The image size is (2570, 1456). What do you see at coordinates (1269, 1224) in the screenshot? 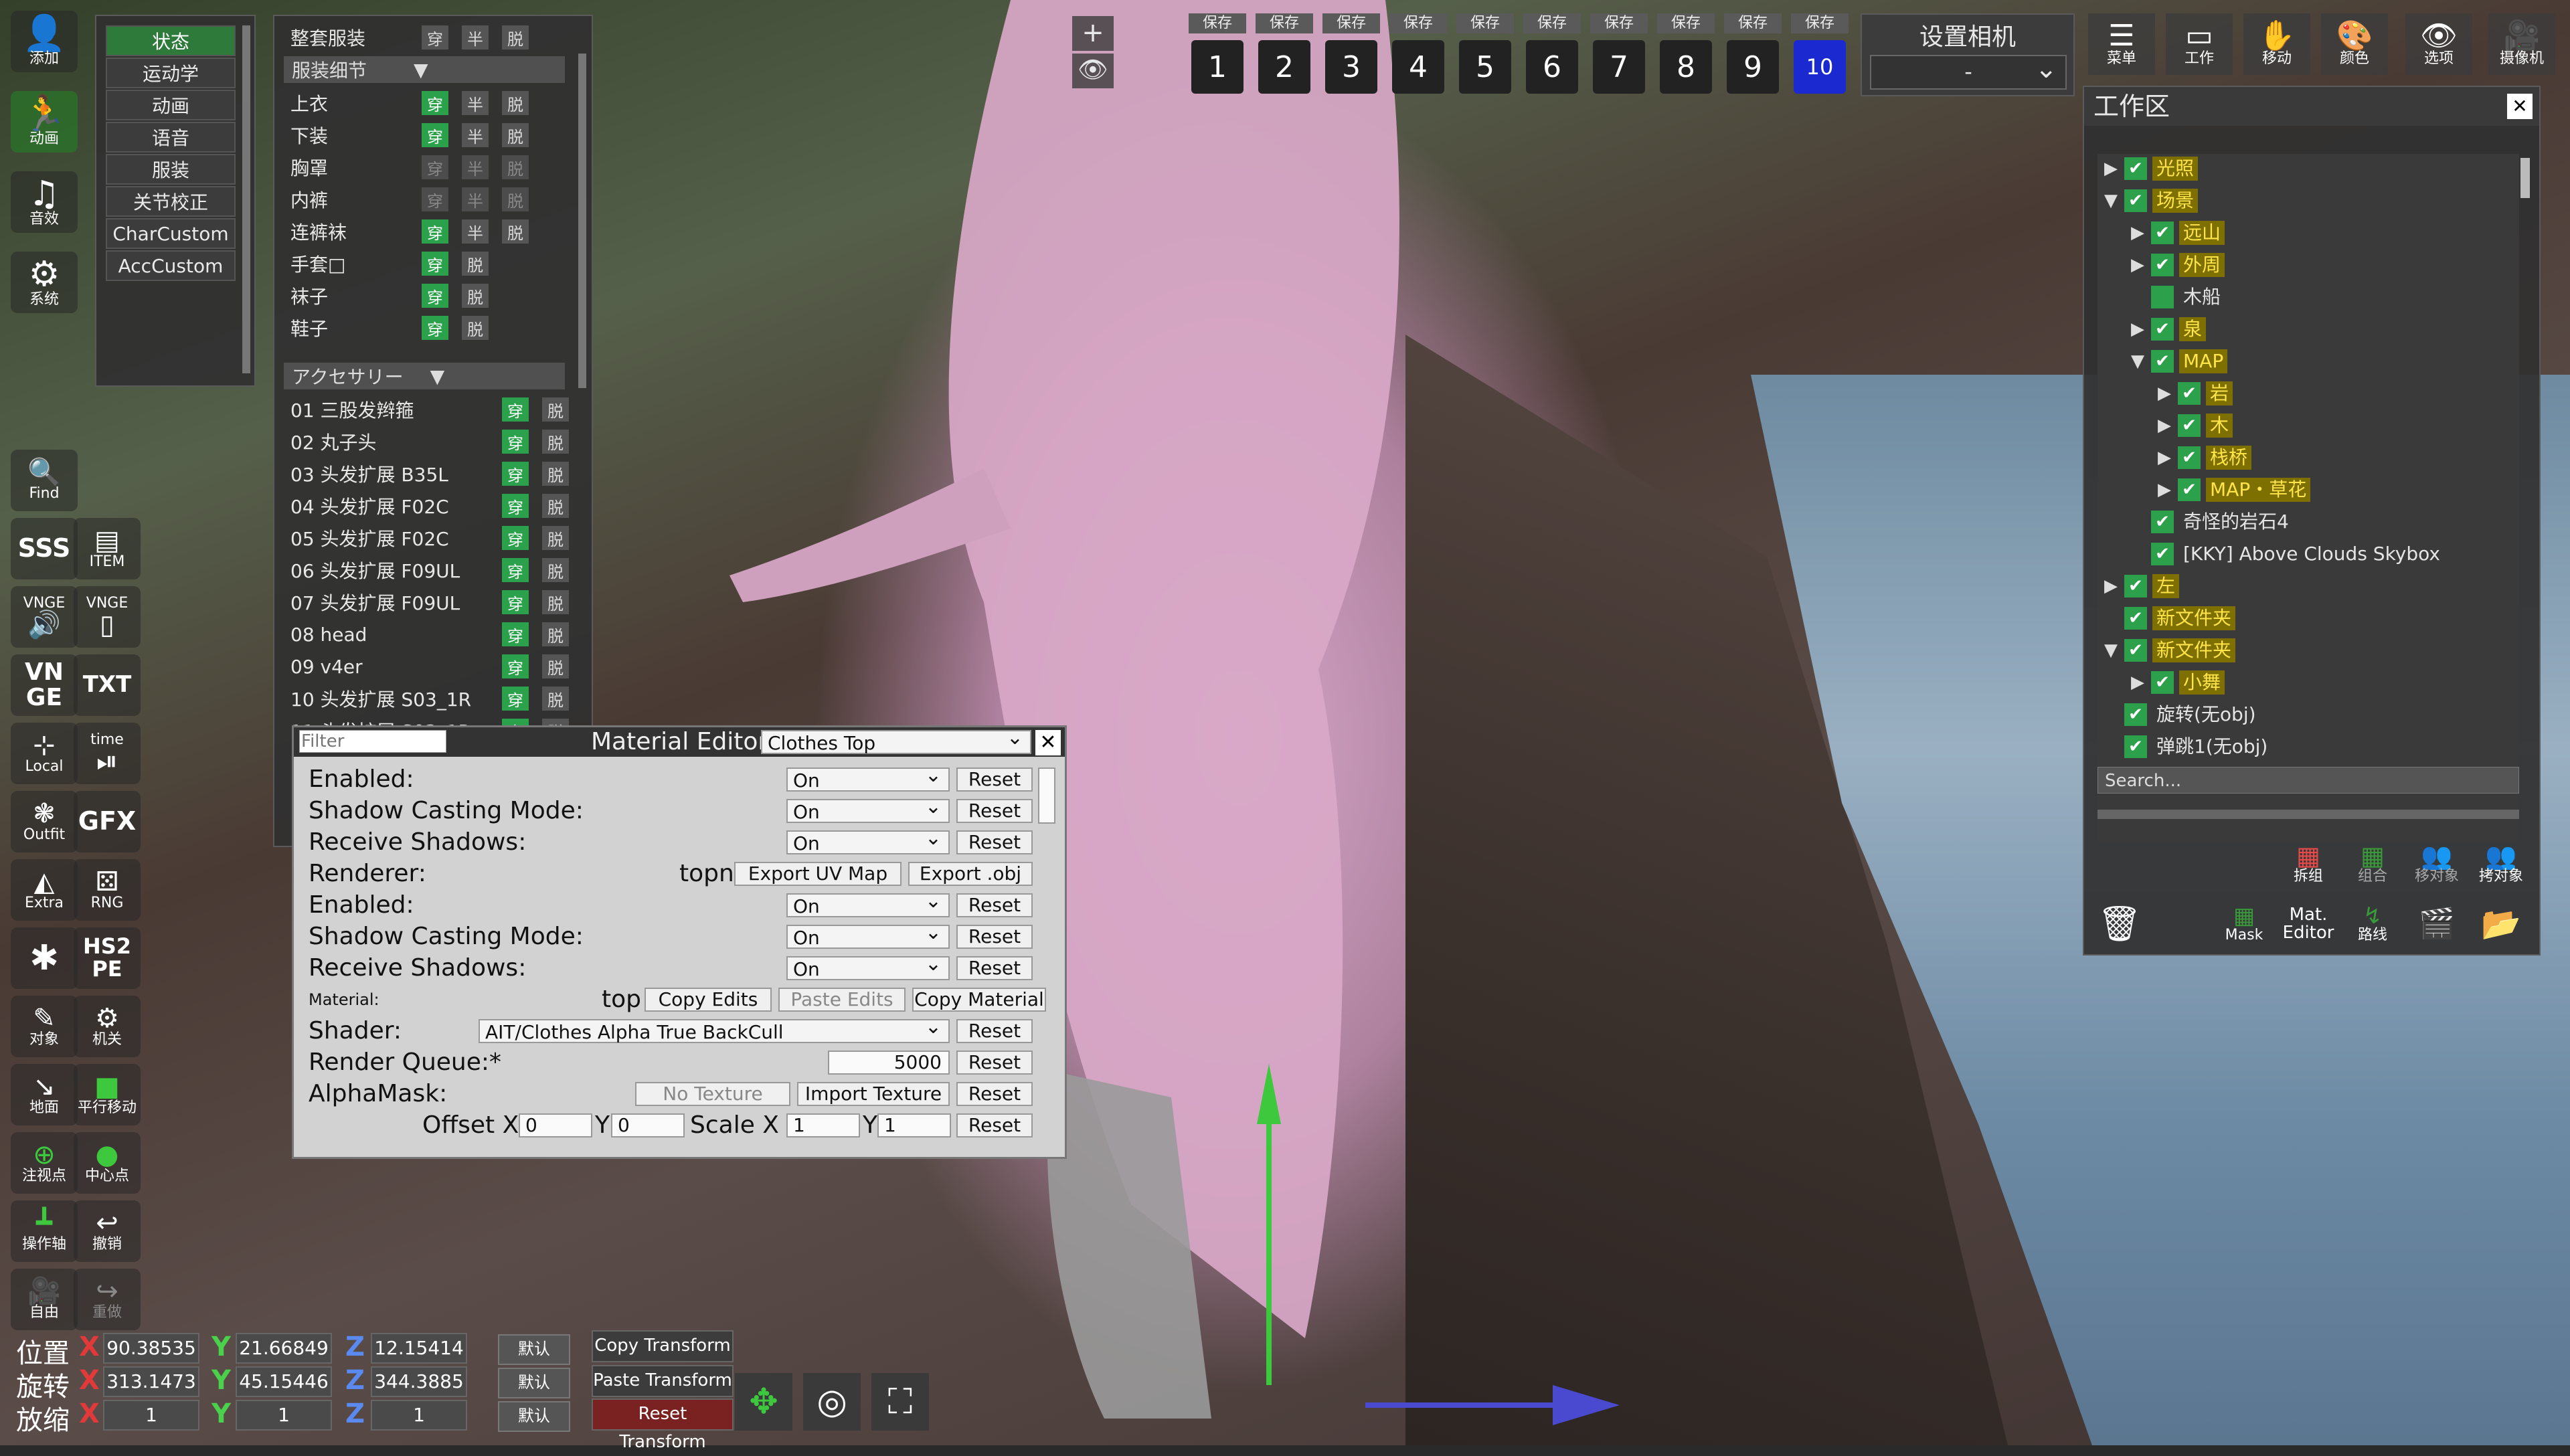
I see `gizmo-y-axis` at bounding box center [1269, 1224].